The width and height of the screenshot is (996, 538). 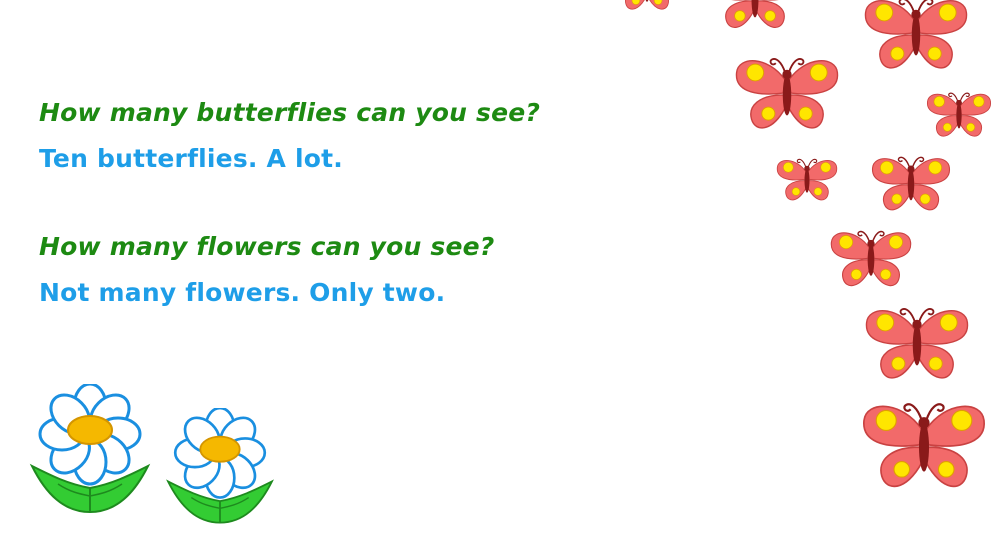 I want to click on answer-flowers: Not many flowers. Only two., so click(x=242, y=292).